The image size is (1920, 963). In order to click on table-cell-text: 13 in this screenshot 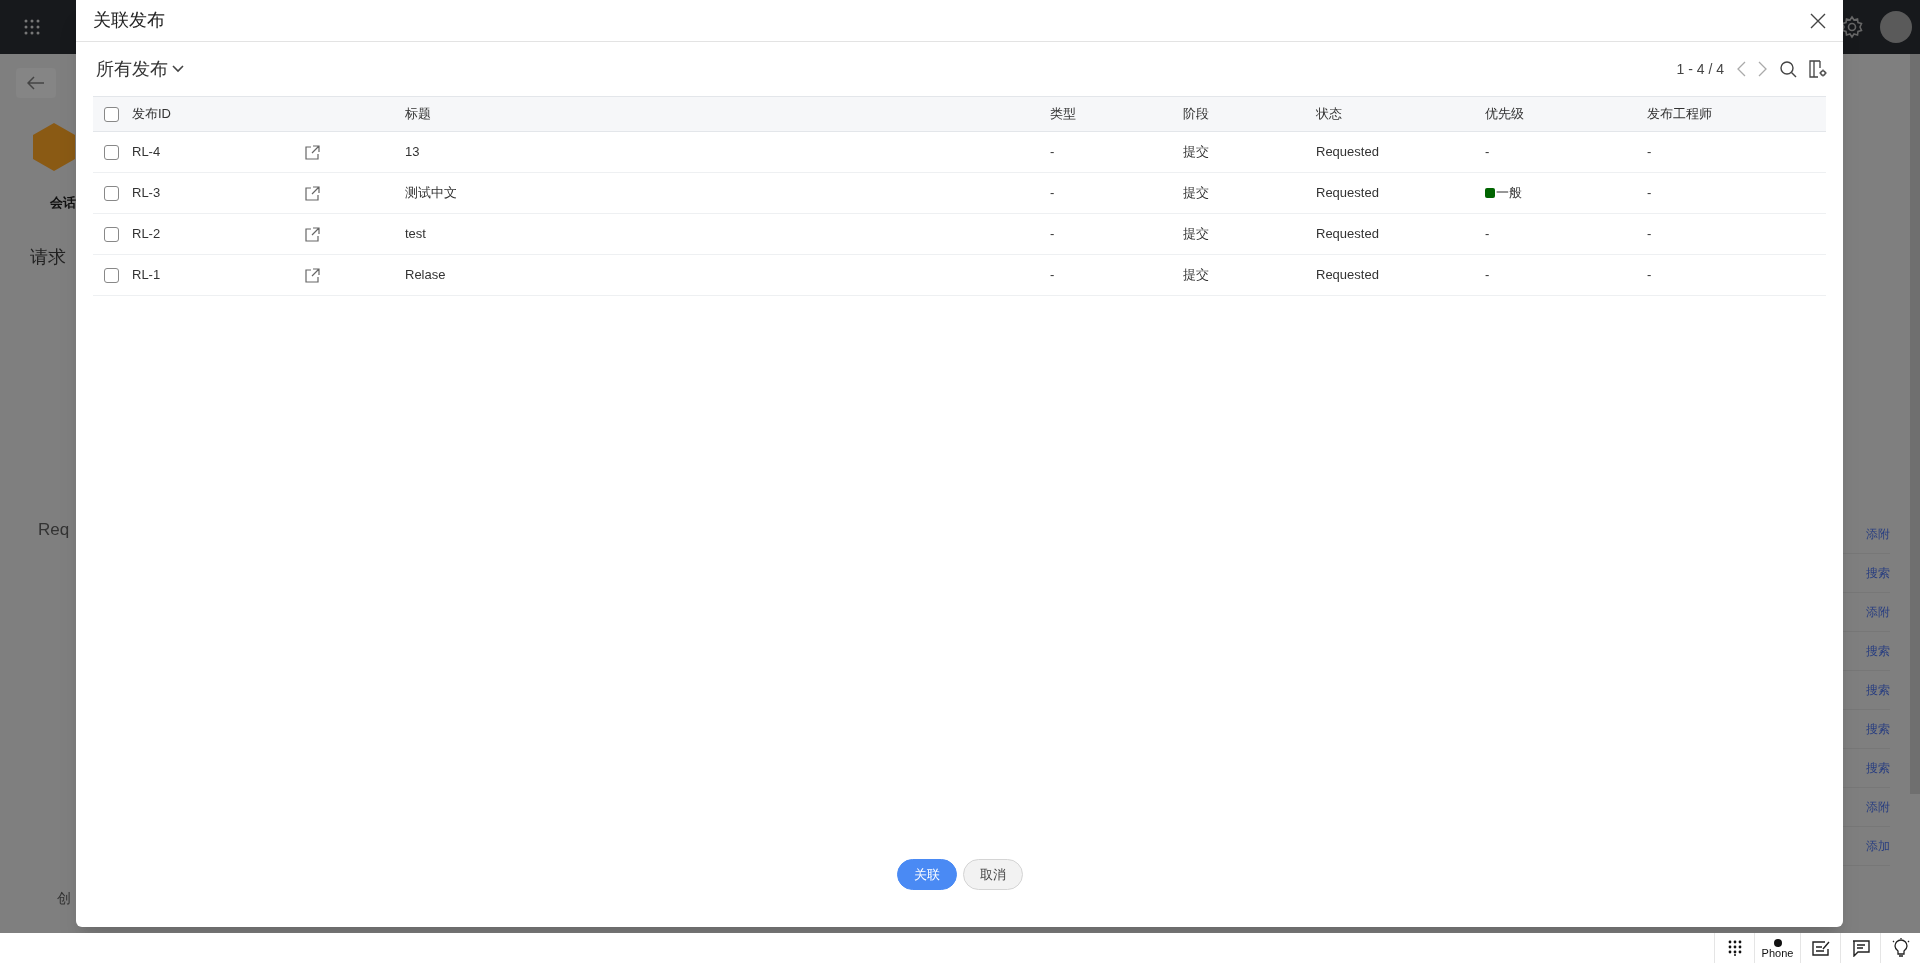, I will do `click(412, 152)`.